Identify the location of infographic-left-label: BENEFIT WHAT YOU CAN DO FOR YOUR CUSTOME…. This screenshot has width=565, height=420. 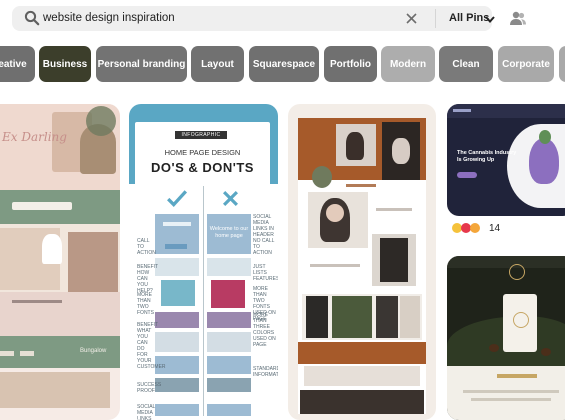
(151, 346).